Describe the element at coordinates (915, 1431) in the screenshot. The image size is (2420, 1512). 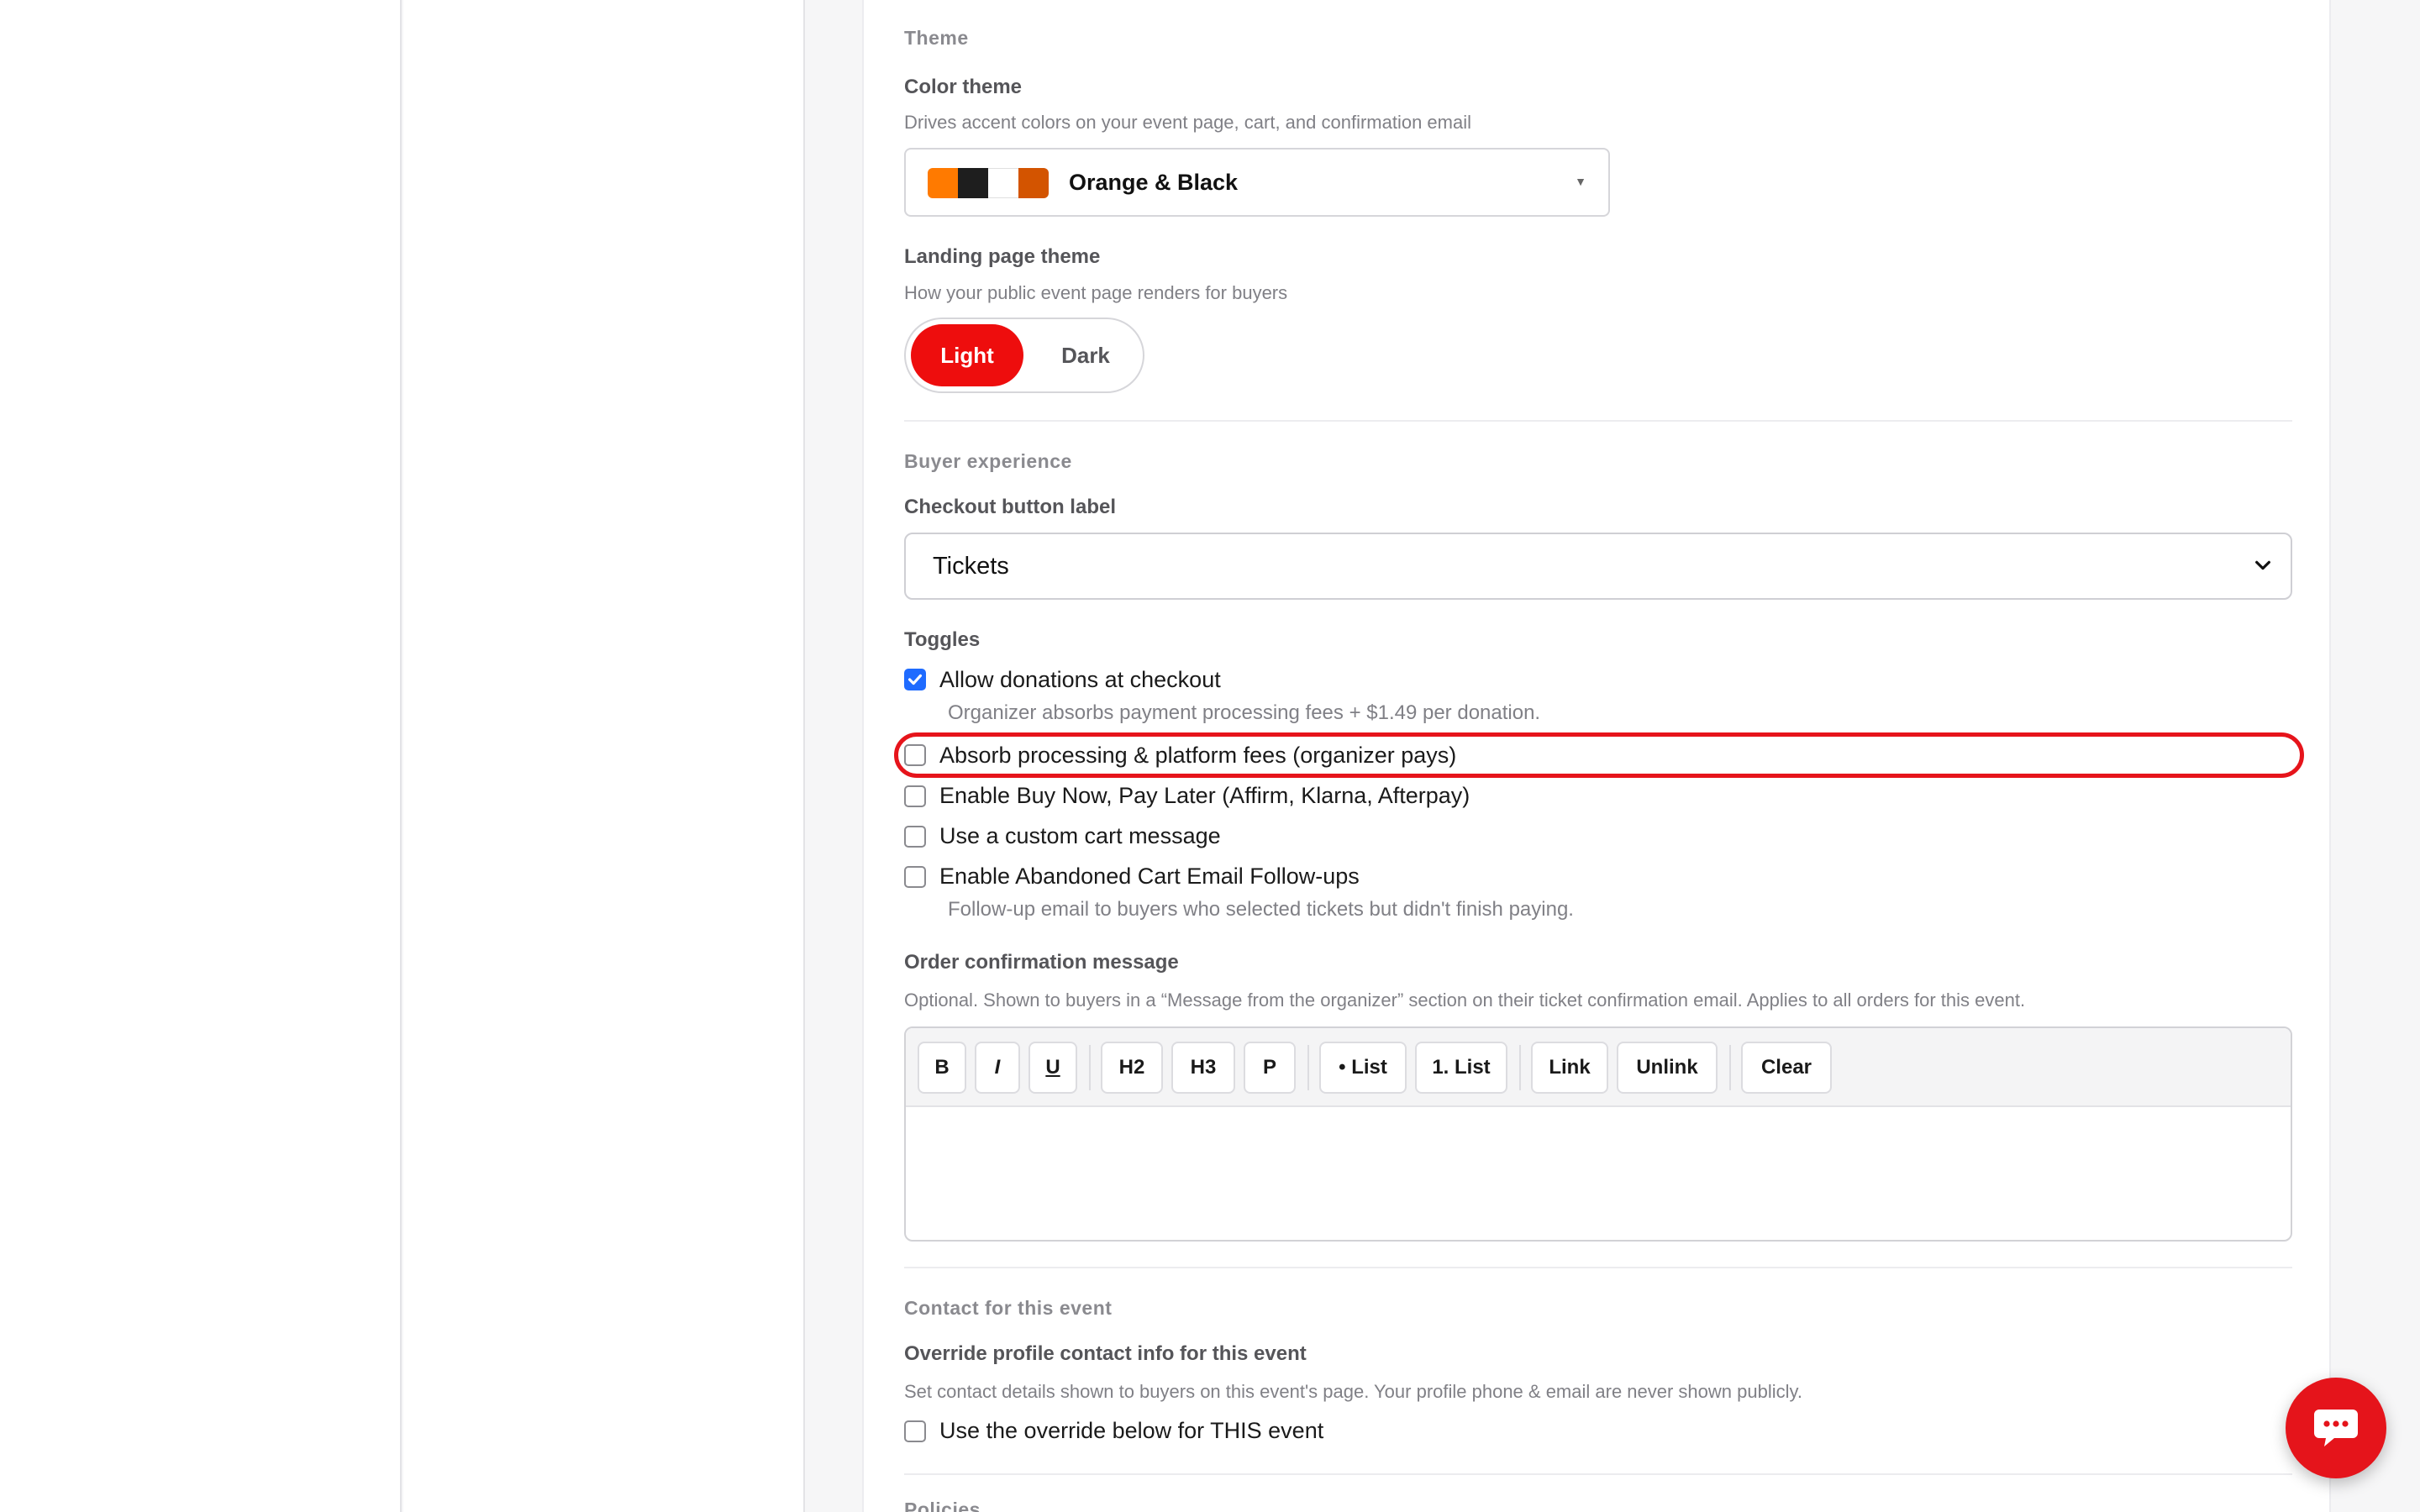
I see `override-contact-checkbox` at that location.